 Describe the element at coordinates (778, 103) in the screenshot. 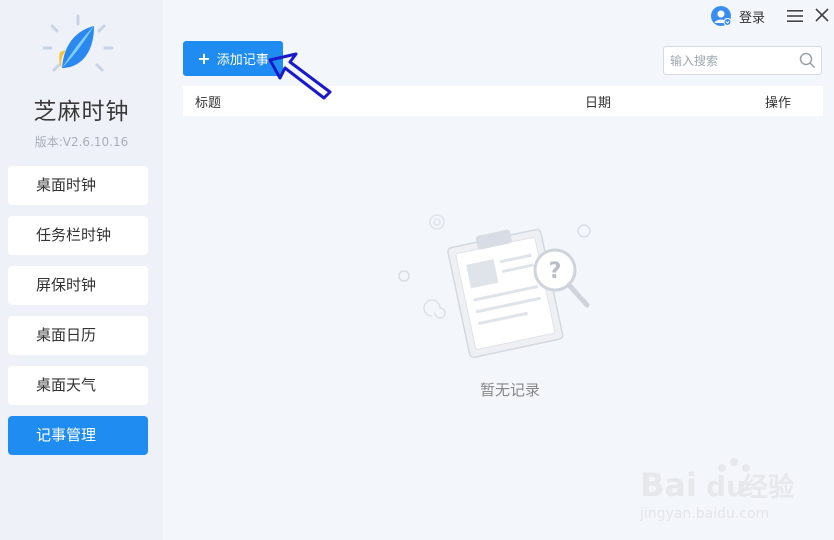

I see `column-actions: 操作` at that location.